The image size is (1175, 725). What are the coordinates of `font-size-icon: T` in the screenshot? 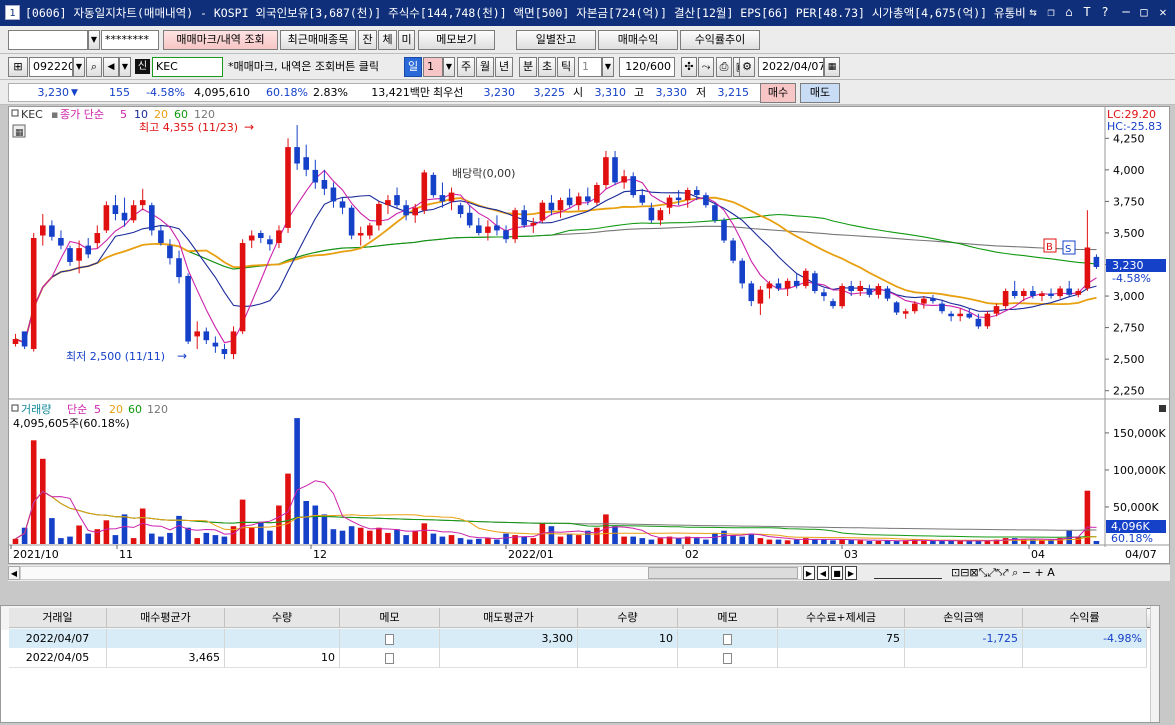 It's located at (1087, 12).